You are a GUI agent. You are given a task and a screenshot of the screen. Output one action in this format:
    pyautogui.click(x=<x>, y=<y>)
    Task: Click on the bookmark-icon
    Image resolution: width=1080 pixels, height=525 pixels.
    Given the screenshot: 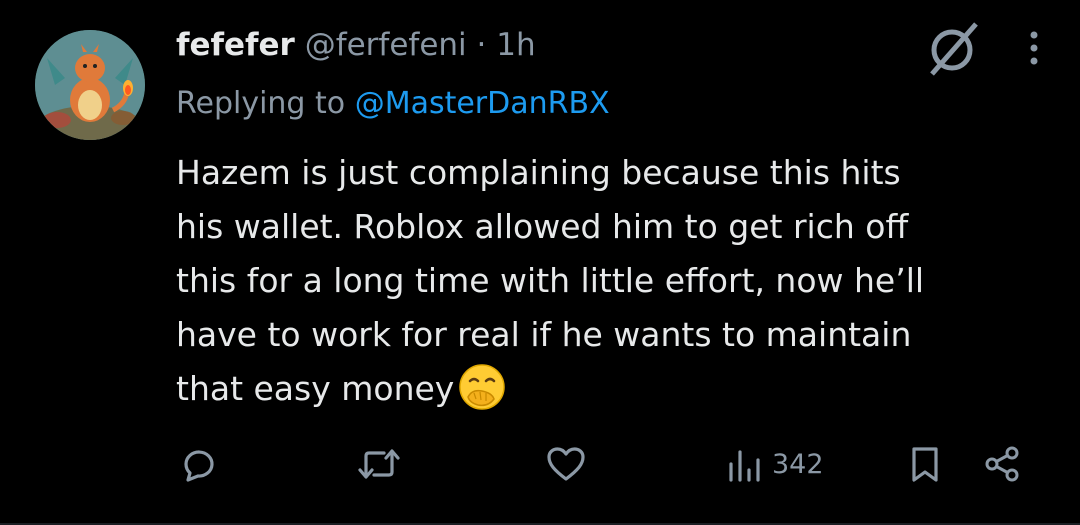 What is the action you would take?
    pyautogui.click(x=925, y=464)
    